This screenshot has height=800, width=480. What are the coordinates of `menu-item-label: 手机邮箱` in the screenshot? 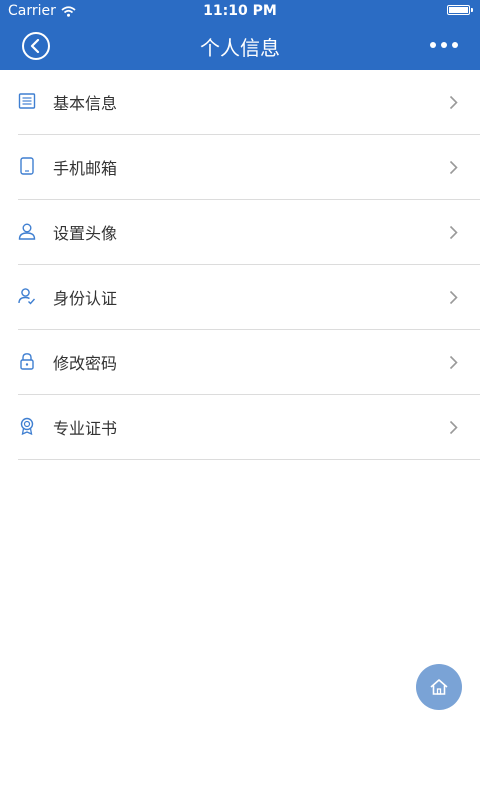 It's located at (85, 168).